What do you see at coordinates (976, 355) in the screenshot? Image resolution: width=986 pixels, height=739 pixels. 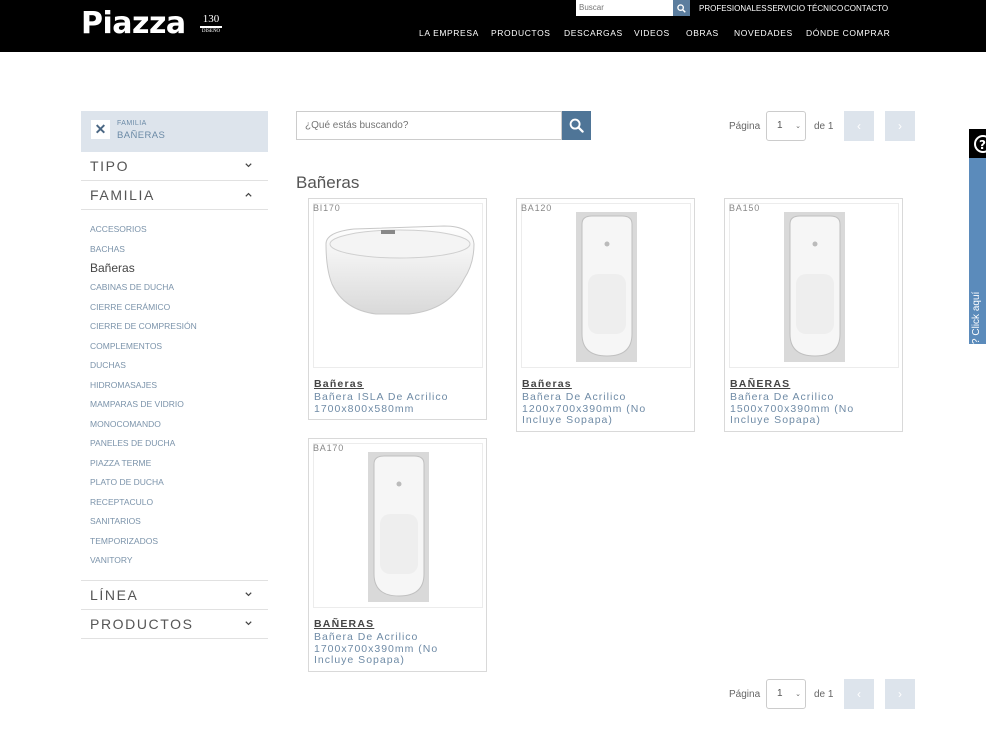 I see `help-tab-text: ¿Necesita ayuda? Click aquí` at bounding box center [976, 355].